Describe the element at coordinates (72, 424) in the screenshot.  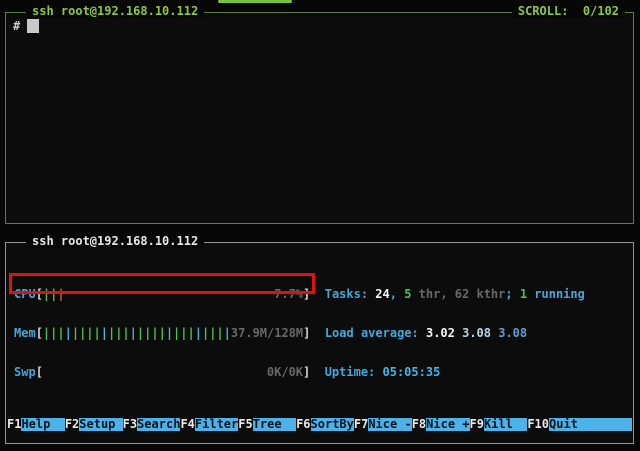
I see `fn-key-f2: F2` at that location.